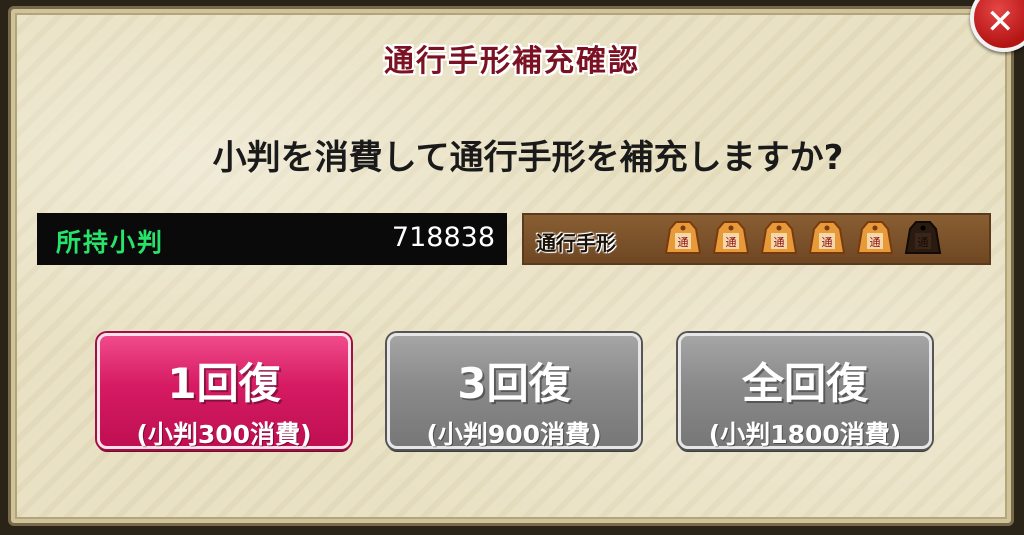  I want to click on koban-balance-value: 718838, so click(443, 237).